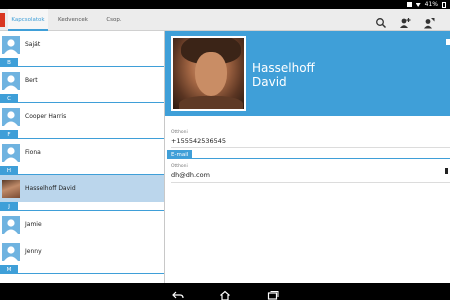 The width and height of the screenshot is (450, 305). Describe the element at coordinates (33, 44) in the screenshot. I see `contact-name: Saját` at that location.